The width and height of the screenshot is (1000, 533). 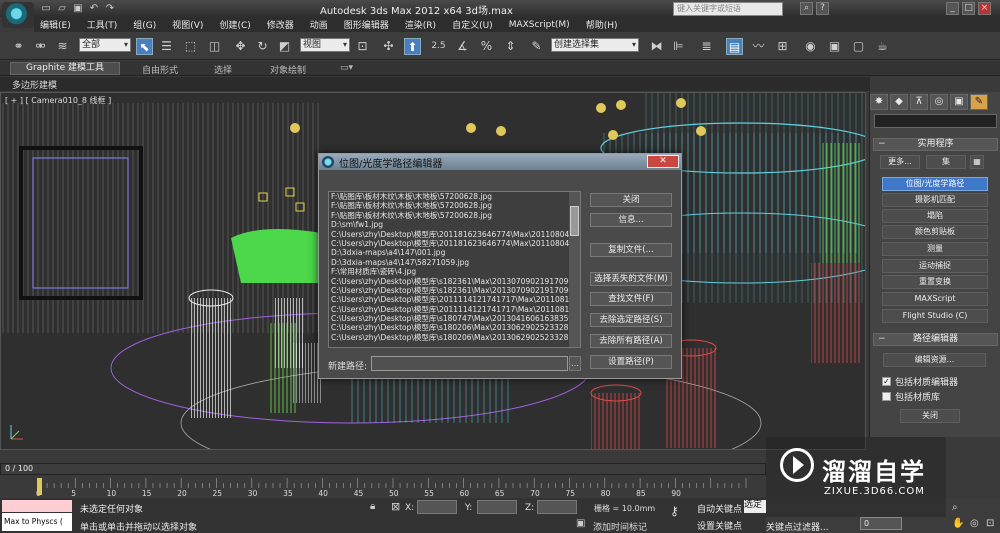 What do you see at coordinates (62, 46) in the screenshot?
I see `bind-space-warp-icon: ≋` at bounding box center [62, 46].